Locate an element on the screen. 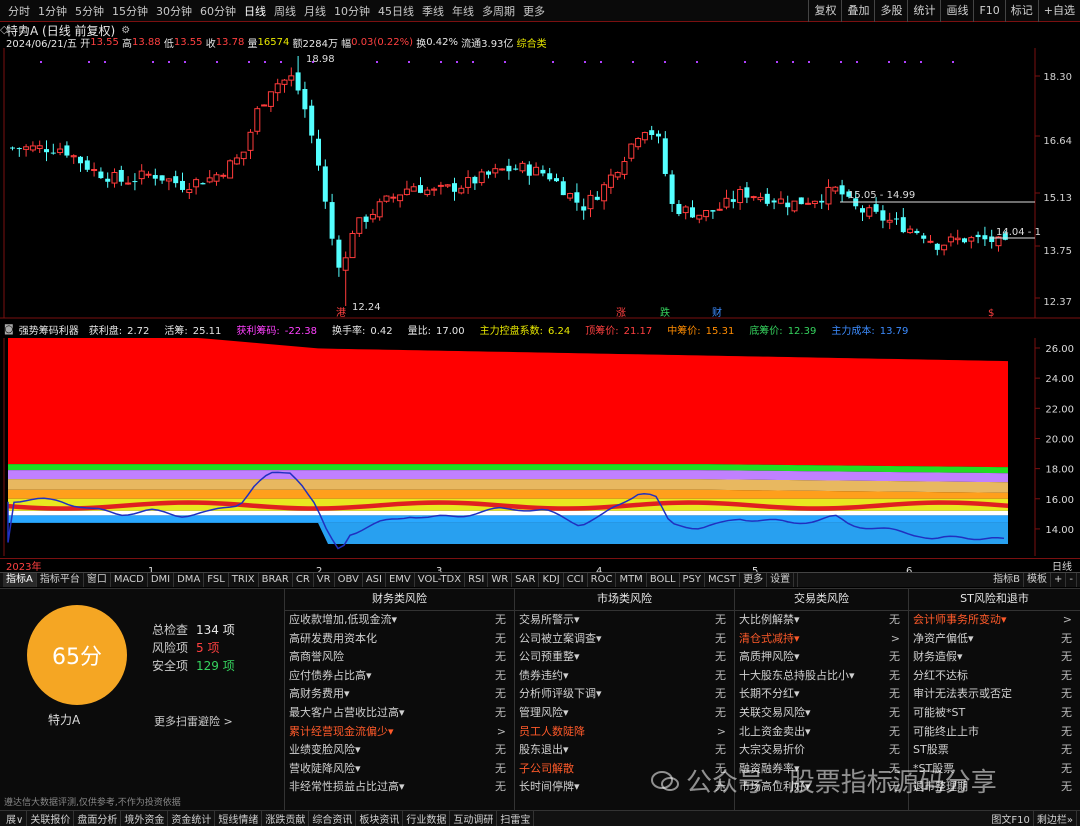  period-tab: 10分钟 is located at coordinates (352, 11).